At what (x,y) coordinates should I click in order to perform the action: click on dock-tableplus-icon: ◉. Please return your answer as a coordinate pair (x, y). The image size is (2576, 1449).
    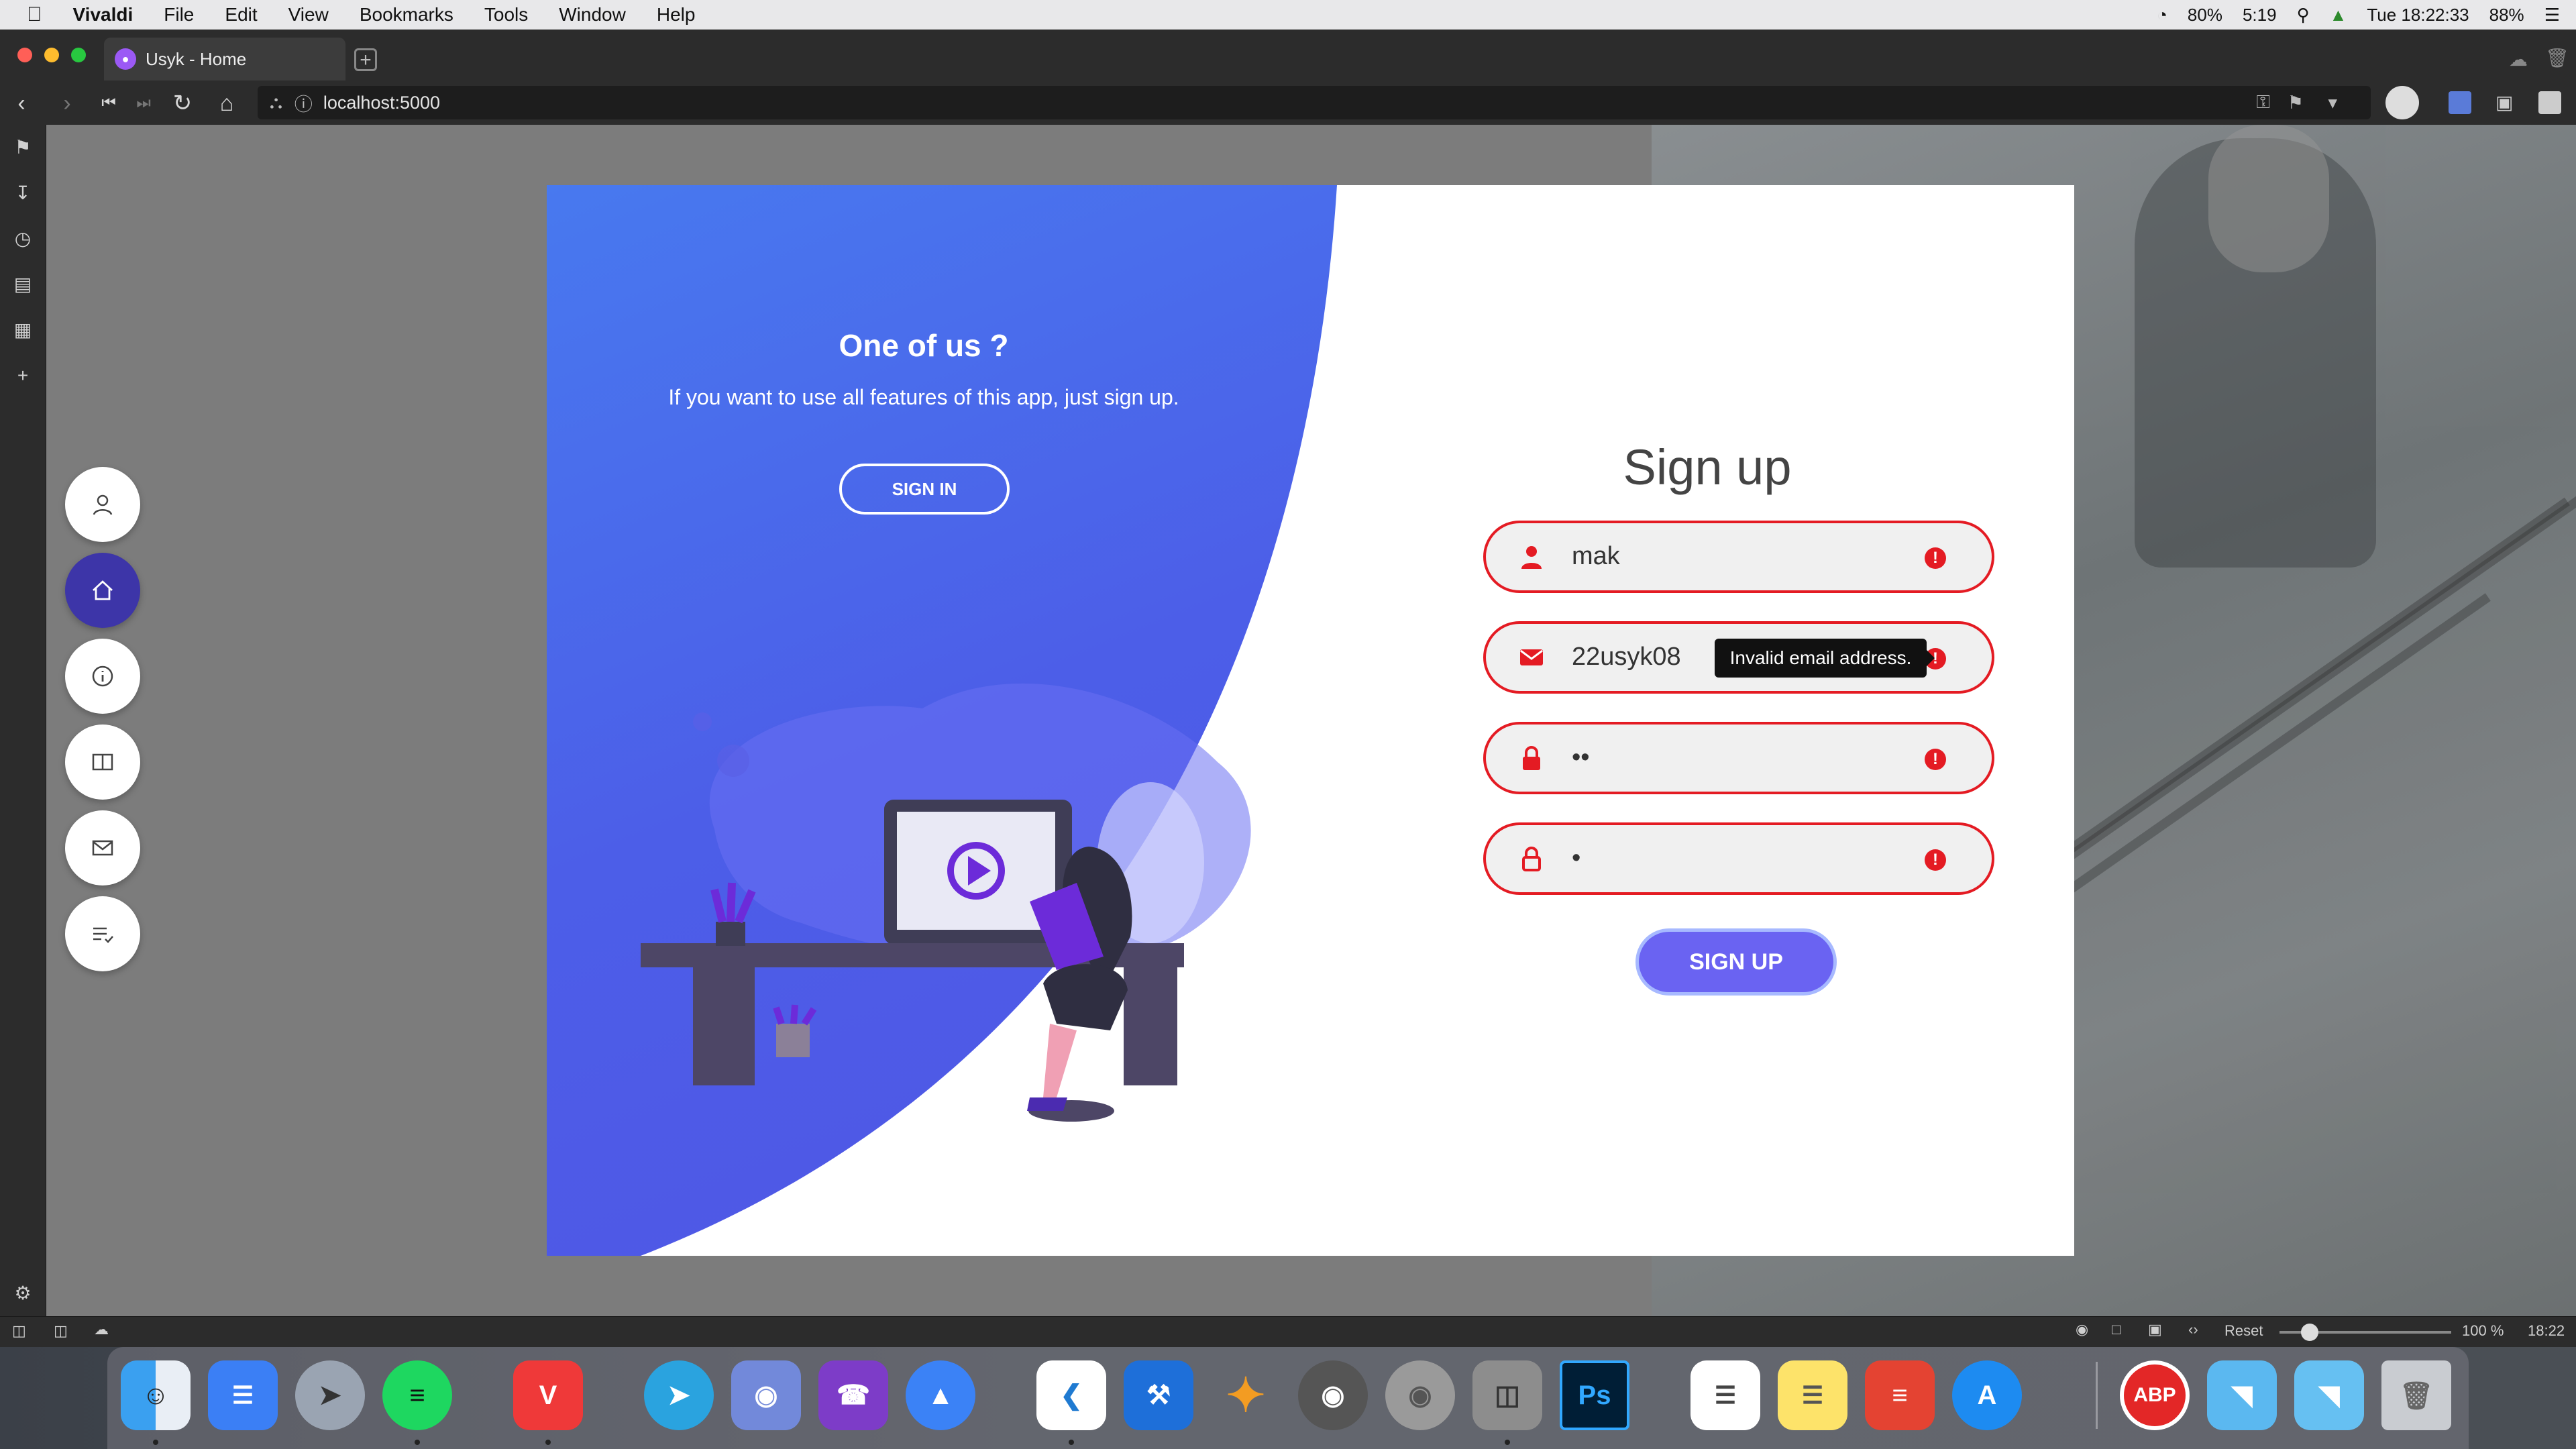
    Looking at the image, I should click on (1333, 1395).